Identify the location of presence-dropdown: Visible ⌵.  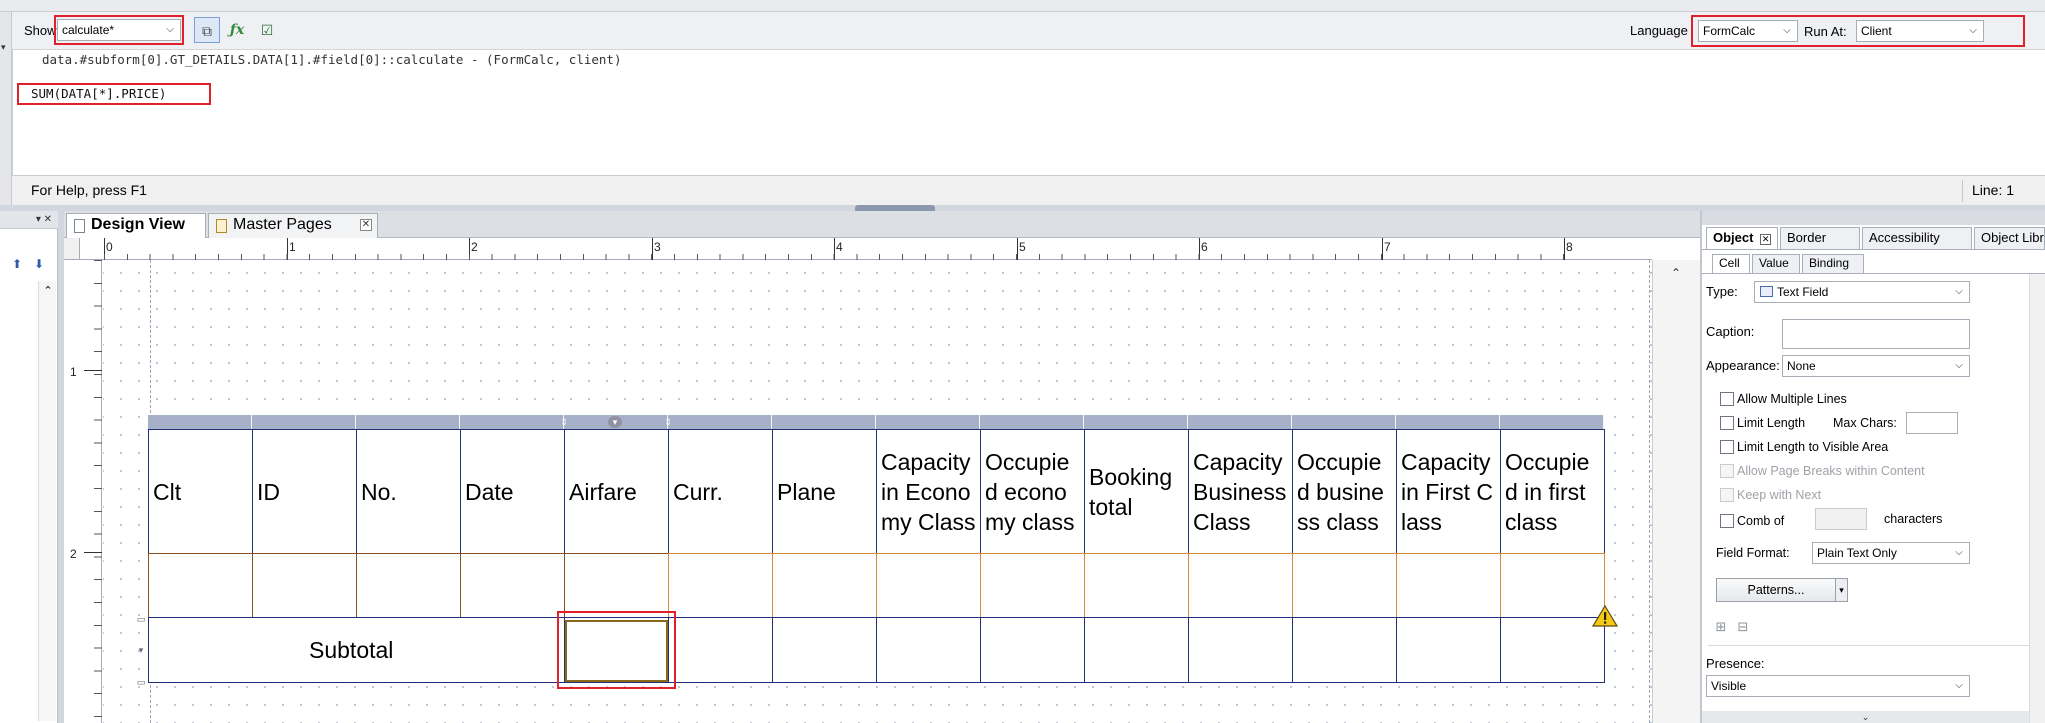
(1838, 686).